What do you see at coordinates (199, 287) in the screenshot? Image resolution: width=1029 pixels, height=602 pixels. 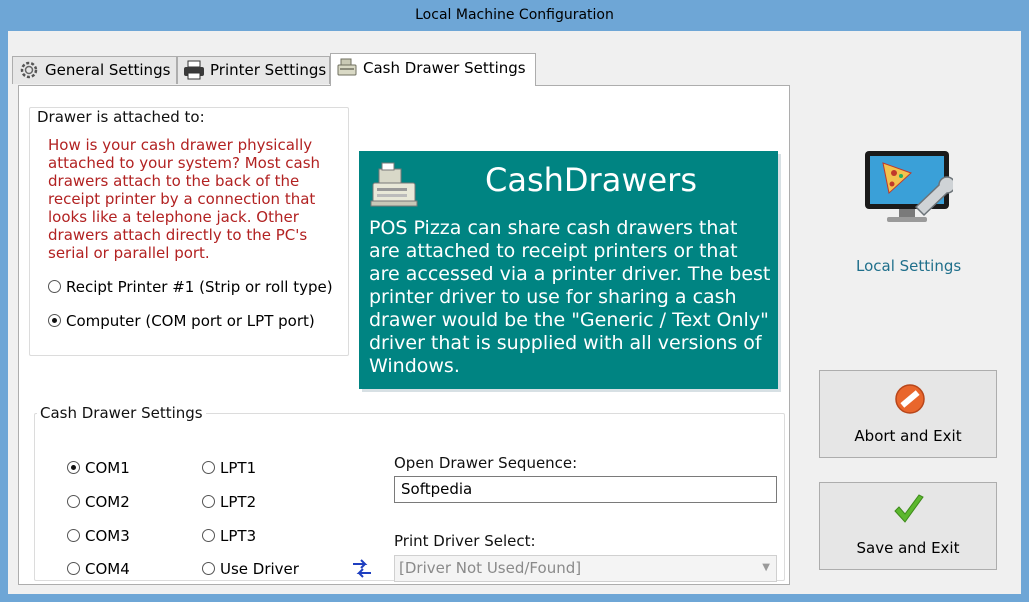 I see `radio-label: Recipt Printer #1 (Strip or roll type)` at bounding box center [199, 287].